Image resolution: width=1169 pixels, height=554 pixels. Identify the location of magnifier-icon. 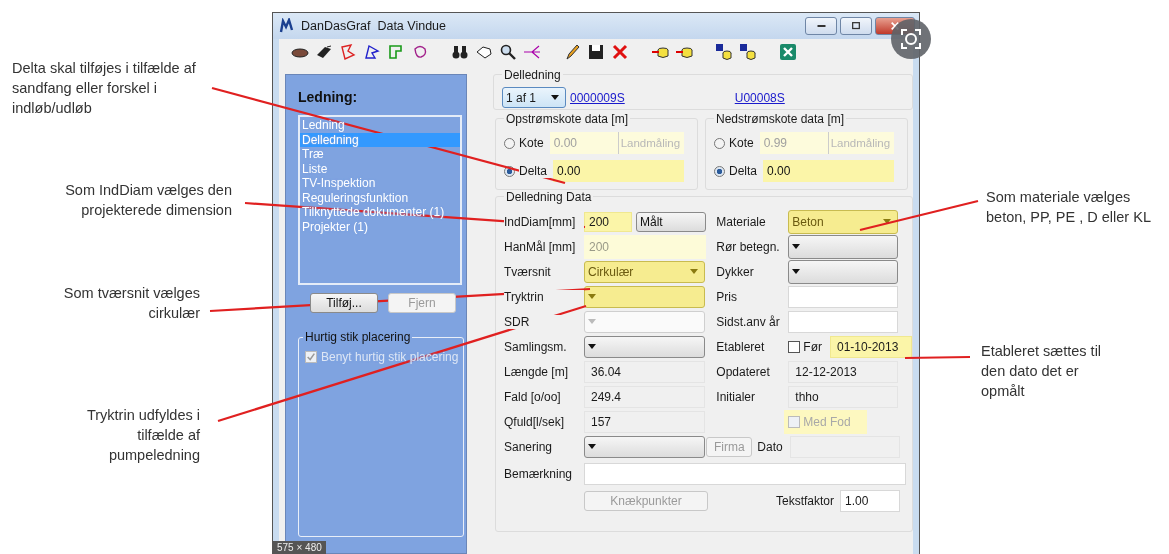
(508, 52).